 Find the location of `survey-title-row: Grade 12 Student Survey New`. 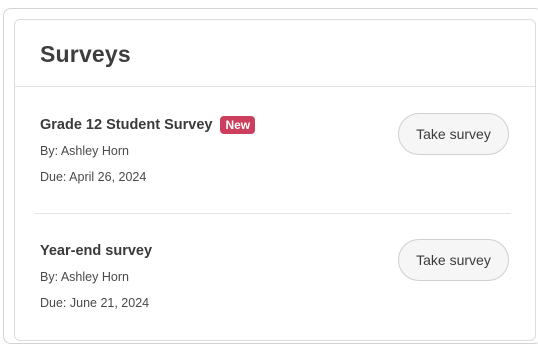

survey-title-row: Grade 12 Student Survey New is located at coordinates (148, 125).